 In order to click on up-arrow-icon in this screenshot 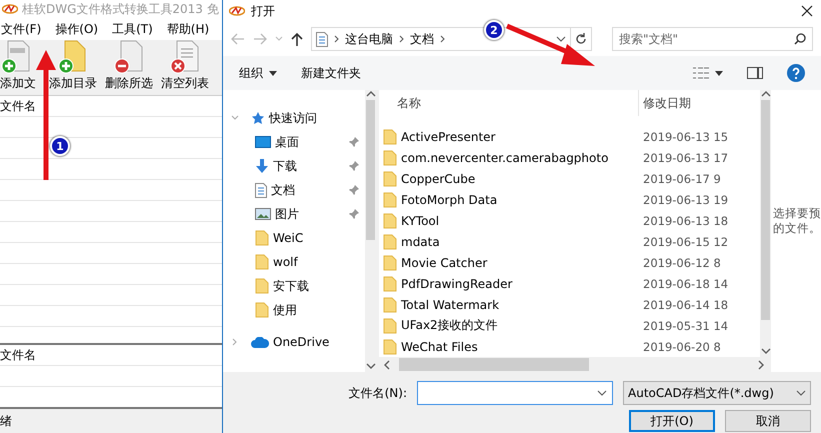, I will do `click(297, 39)`.